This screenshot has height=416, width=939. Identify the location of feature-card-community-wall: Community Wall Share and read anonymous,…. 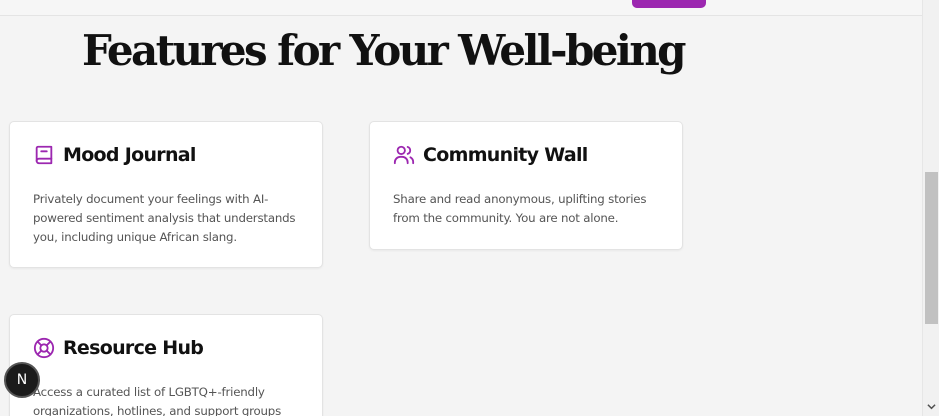
(526, 185).